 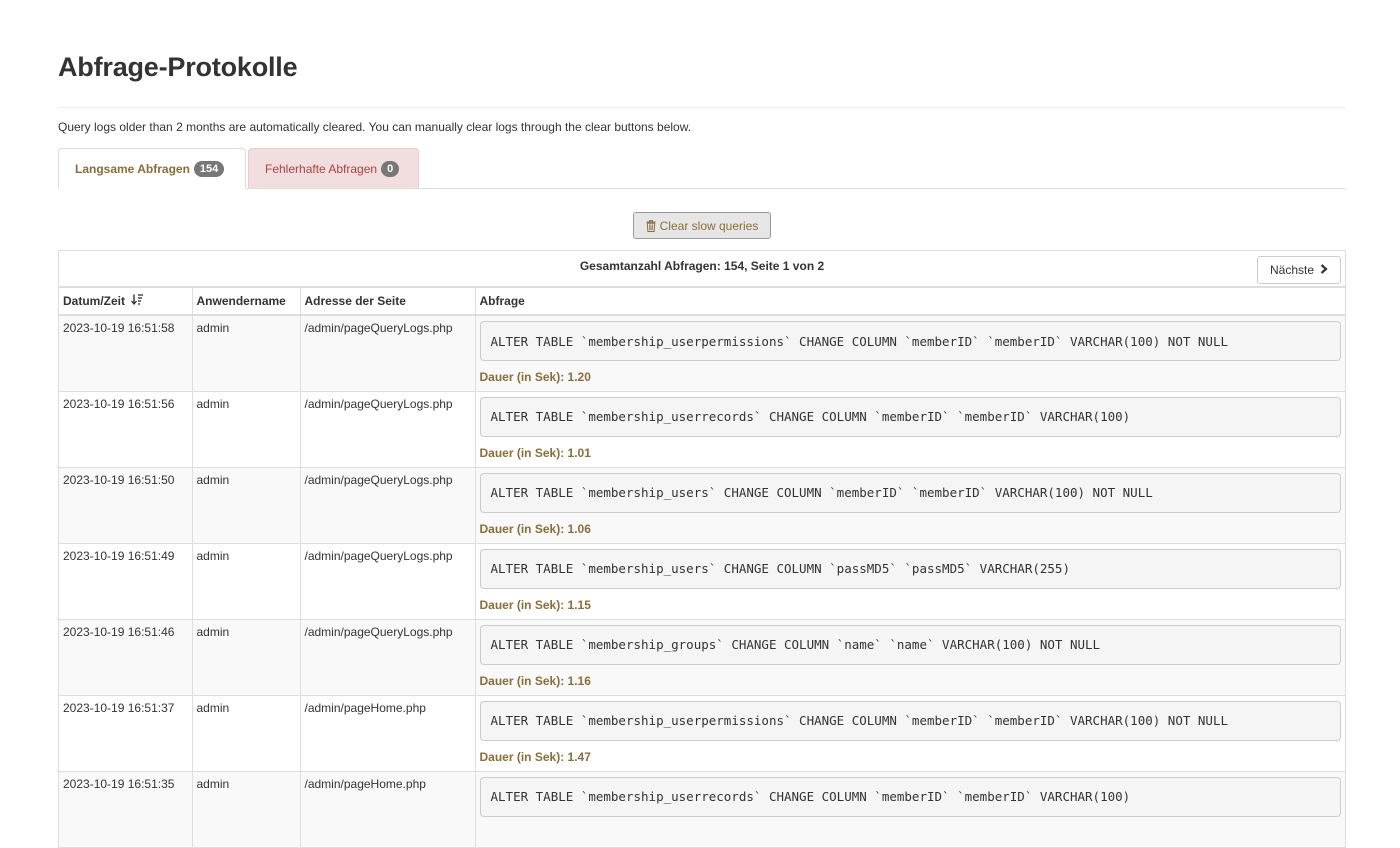 I want to click on page-title: Abfrage-Protokolle, so click(x=177, y=67).